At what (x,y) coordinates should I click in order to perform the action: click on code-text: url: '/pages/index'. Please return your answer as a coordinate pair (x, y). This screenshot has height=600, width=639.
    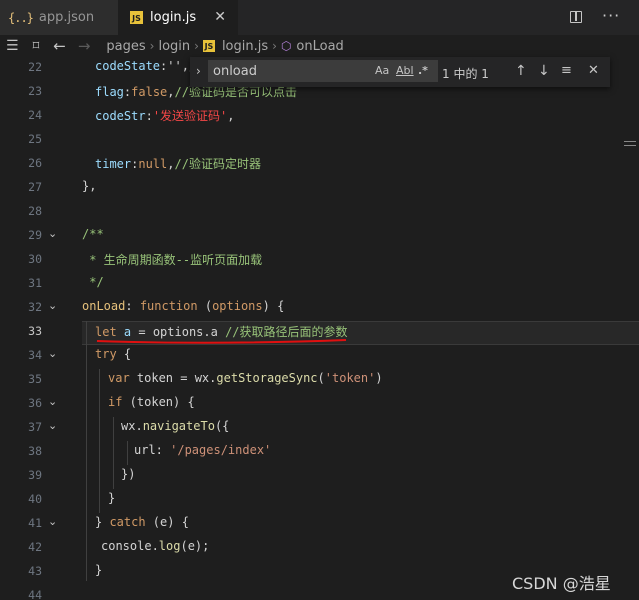
    Looking at the image, I should click on (202, 450).